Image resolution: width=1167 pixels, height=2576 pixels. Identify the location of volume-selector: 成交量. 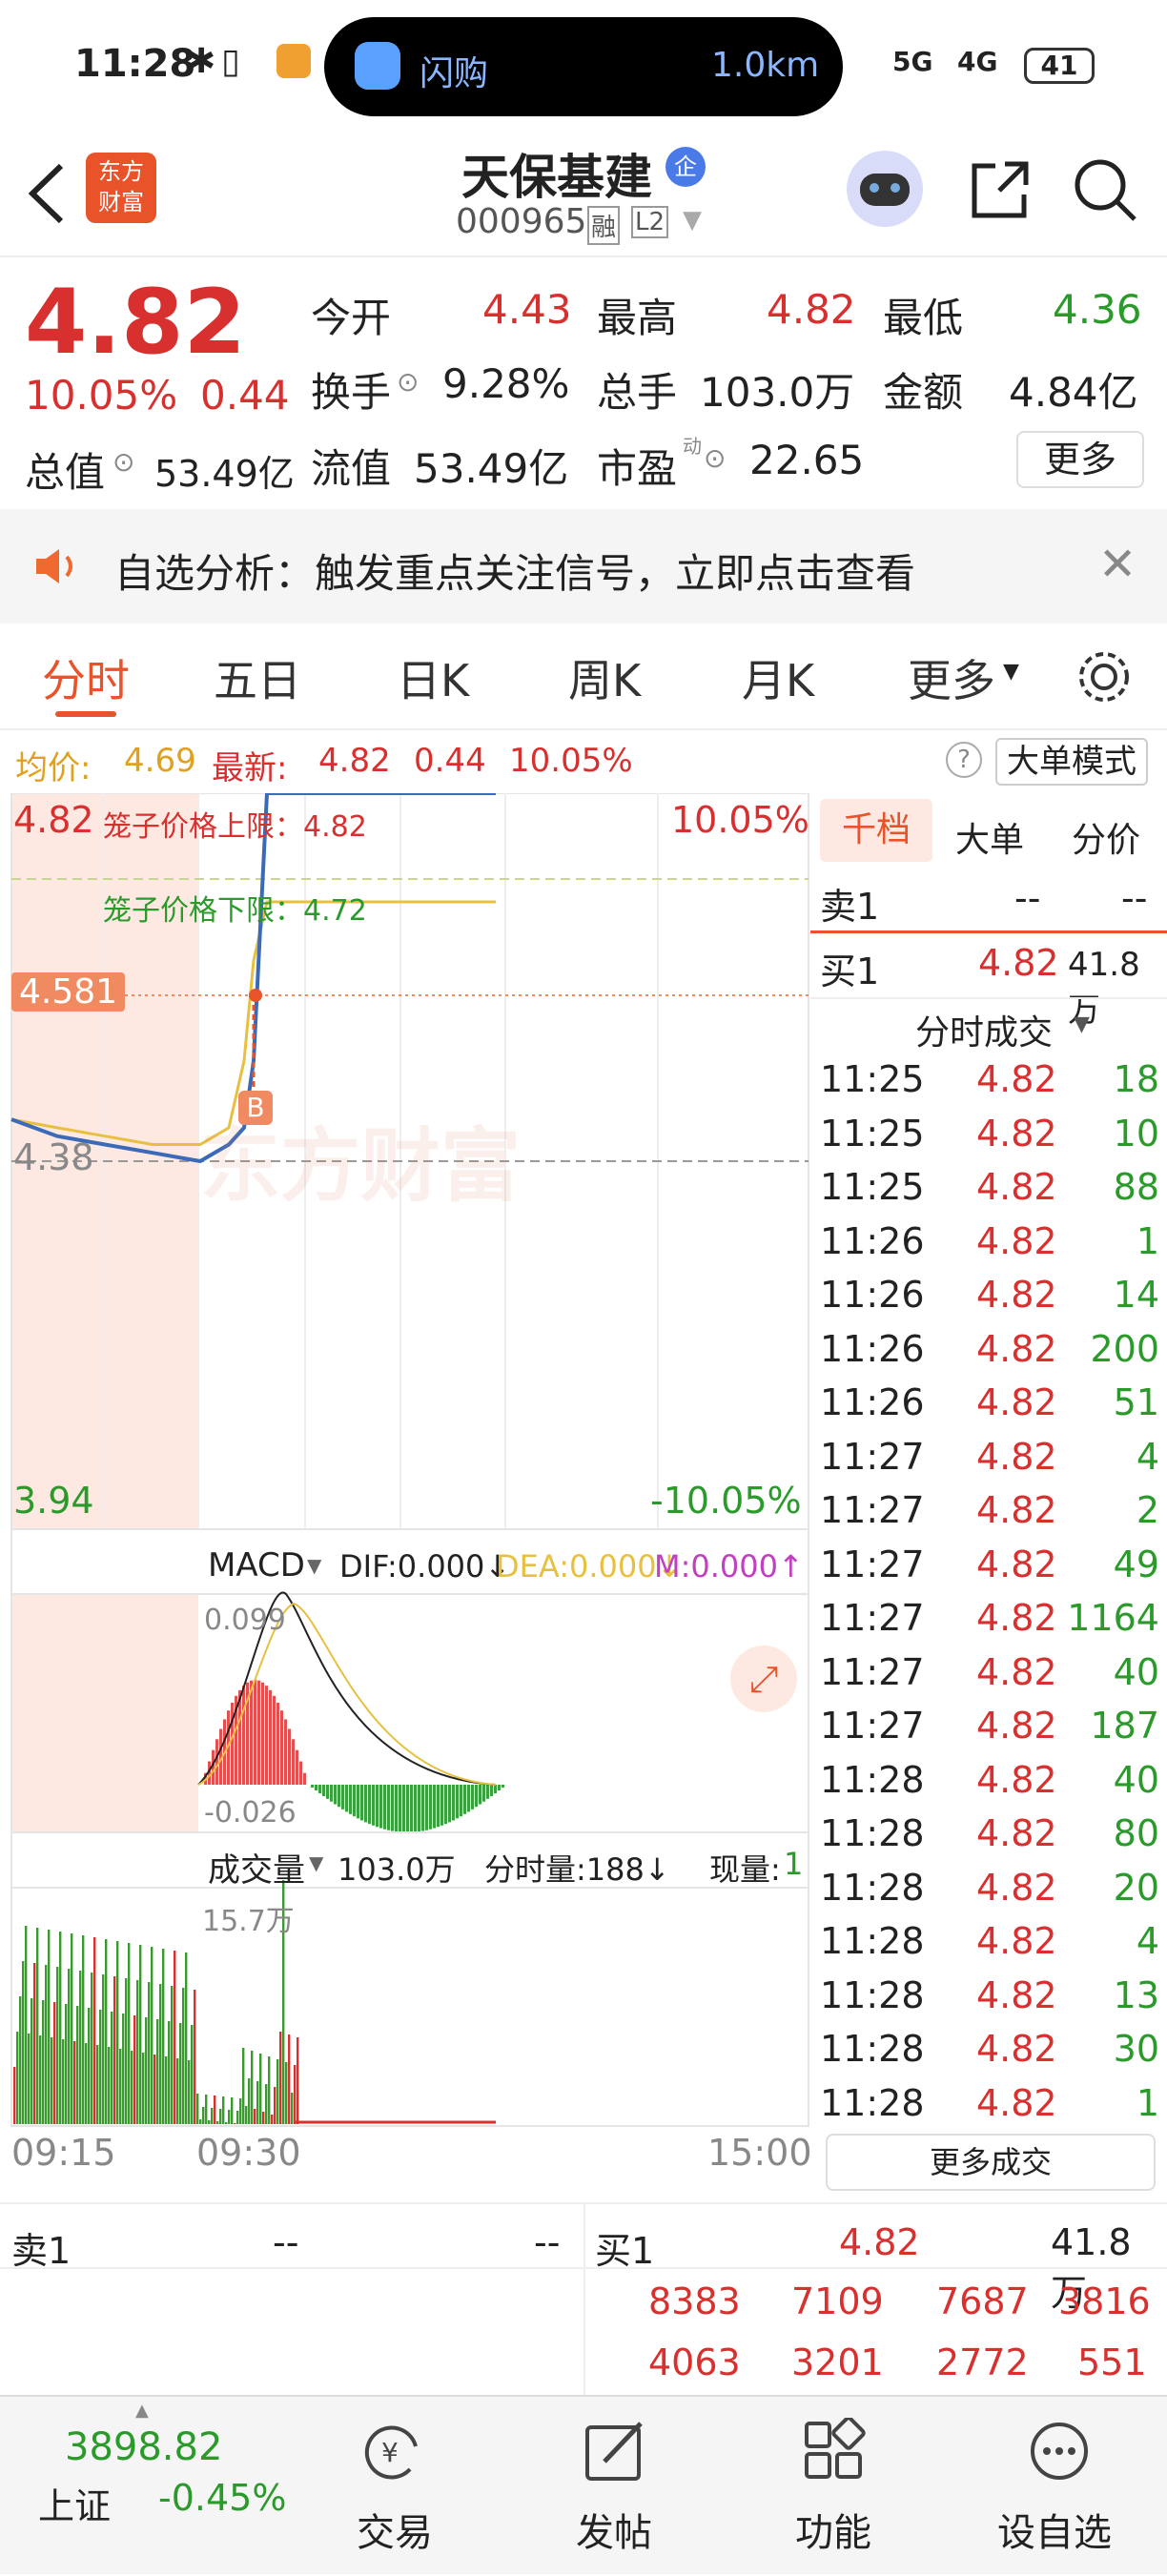
(256, 1868).